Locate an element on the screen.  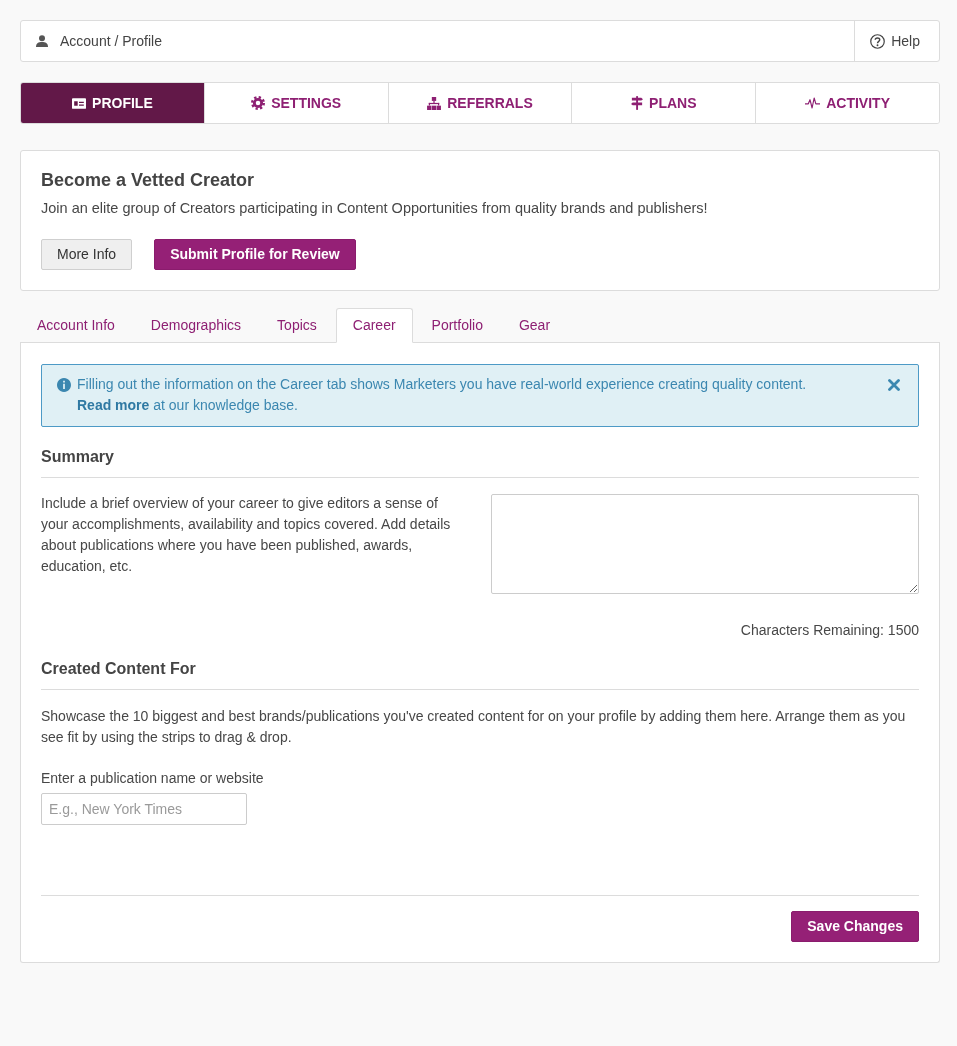
close-icon is located at coordinates (894, 385).